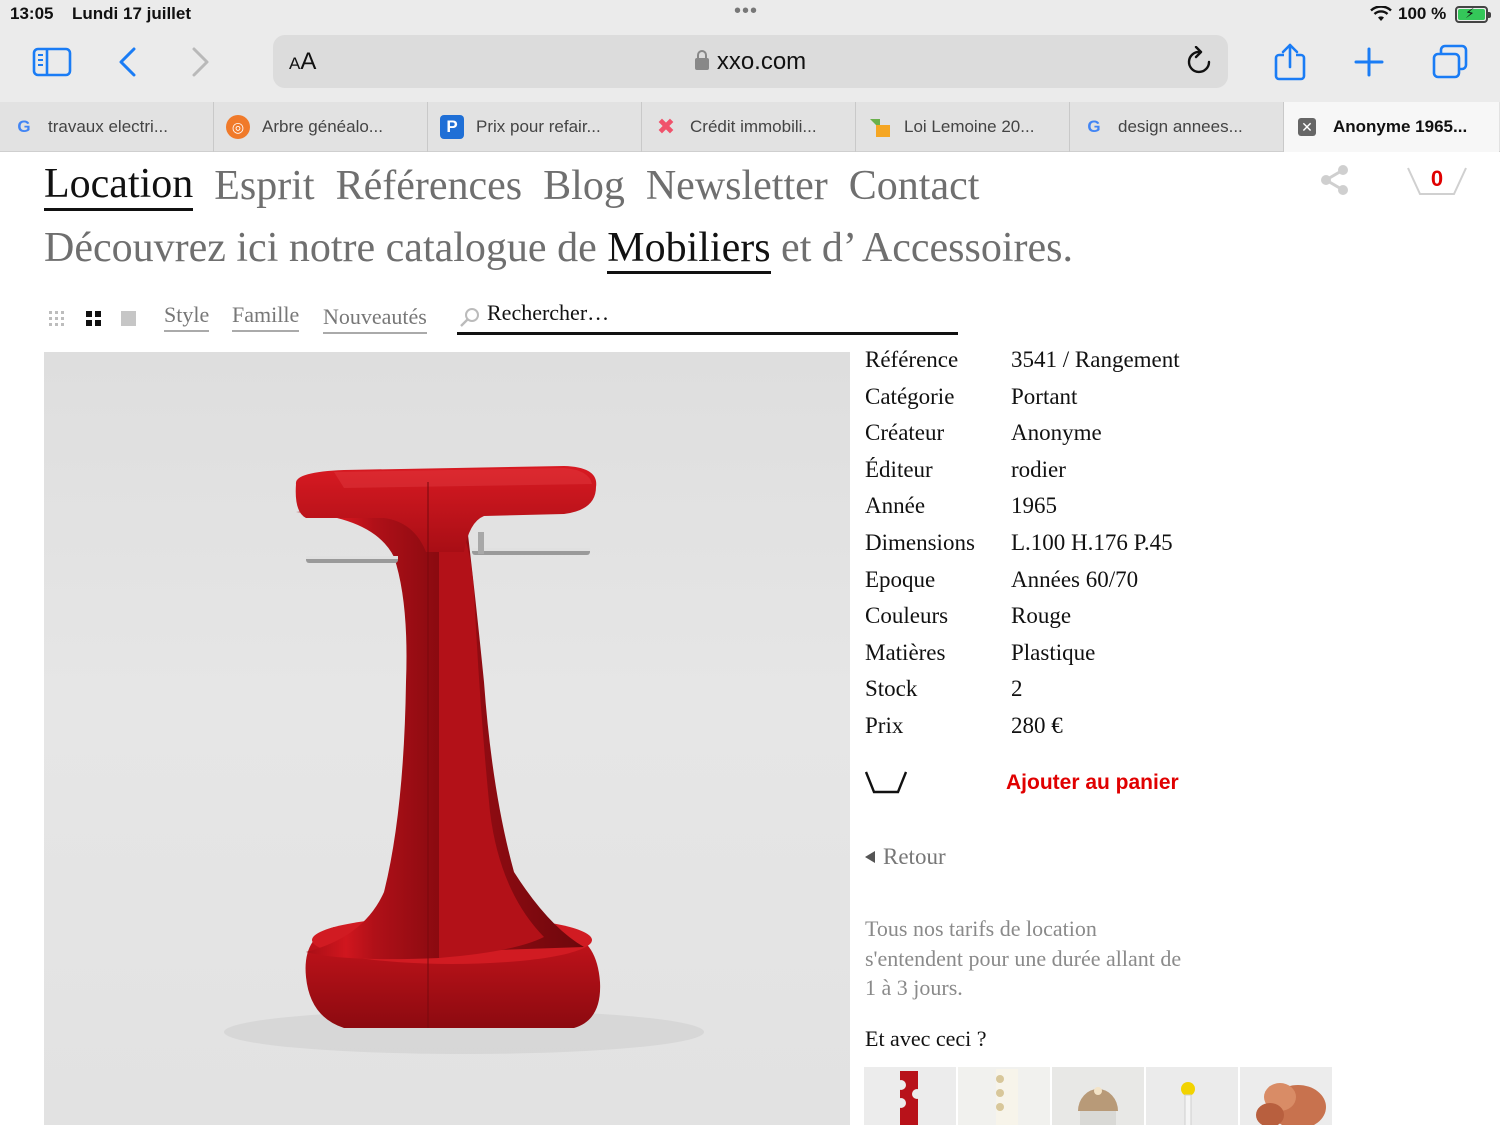  Describe the element at coordinates (886, 782) in the screenshot. I see `basket-icon` at that location.